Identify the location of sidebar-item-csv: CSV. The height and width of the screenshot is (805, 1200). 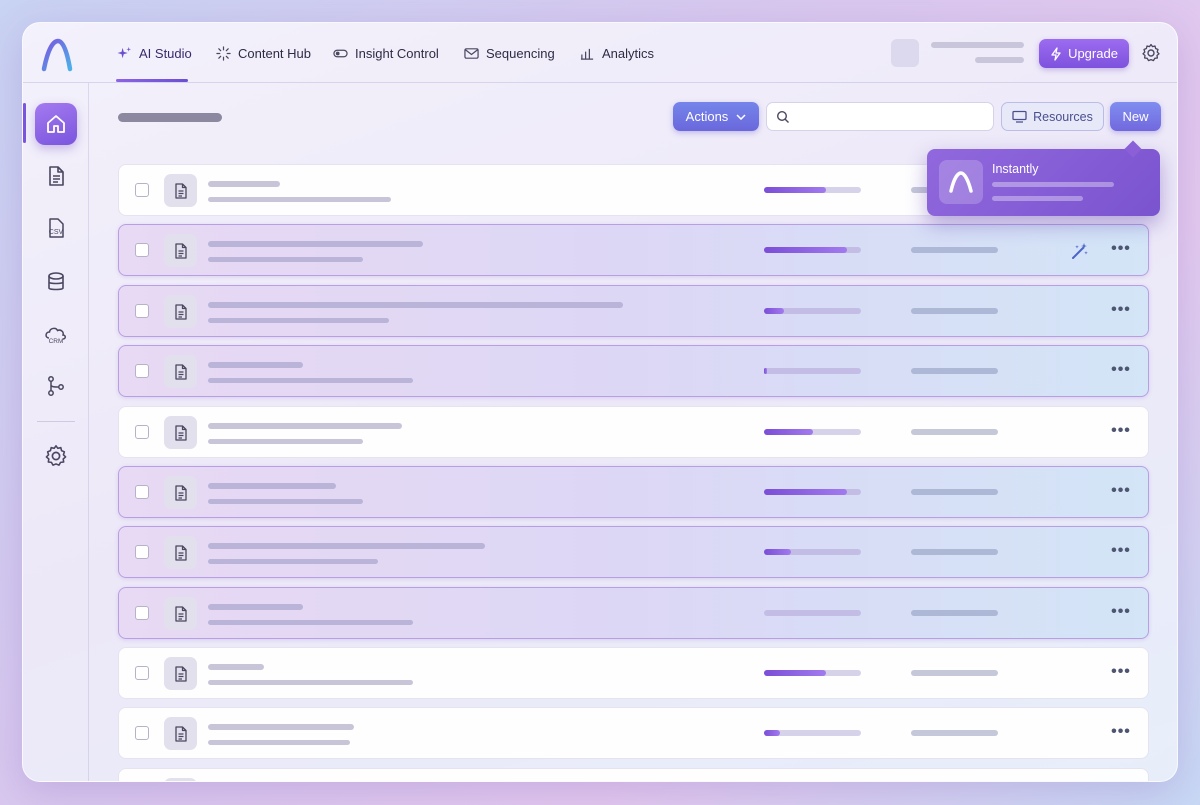
(56, 228).